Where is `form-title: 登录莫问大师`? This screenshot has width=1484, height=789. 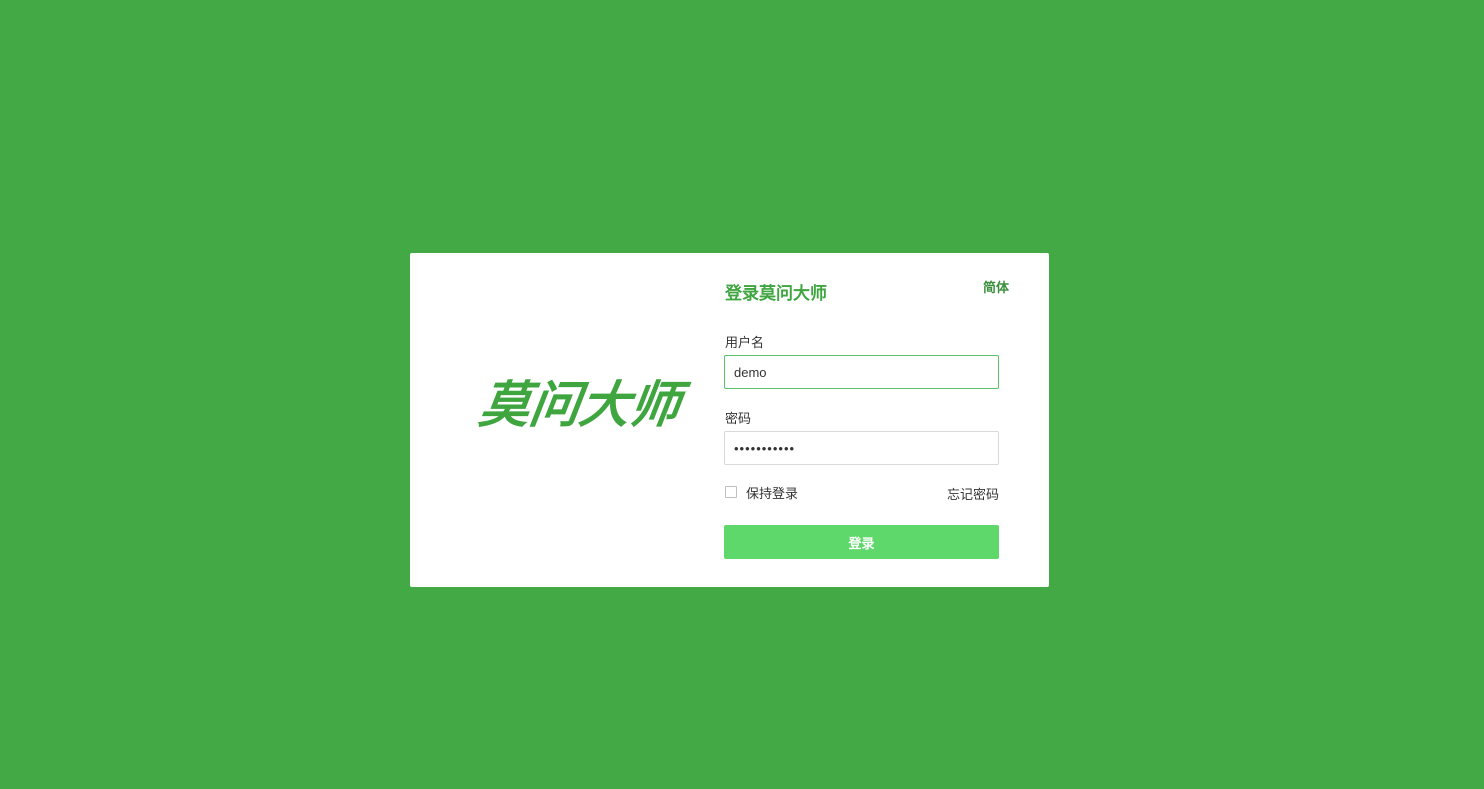
form-title: 登录莫问大师 is located at coordinates (776, 293).